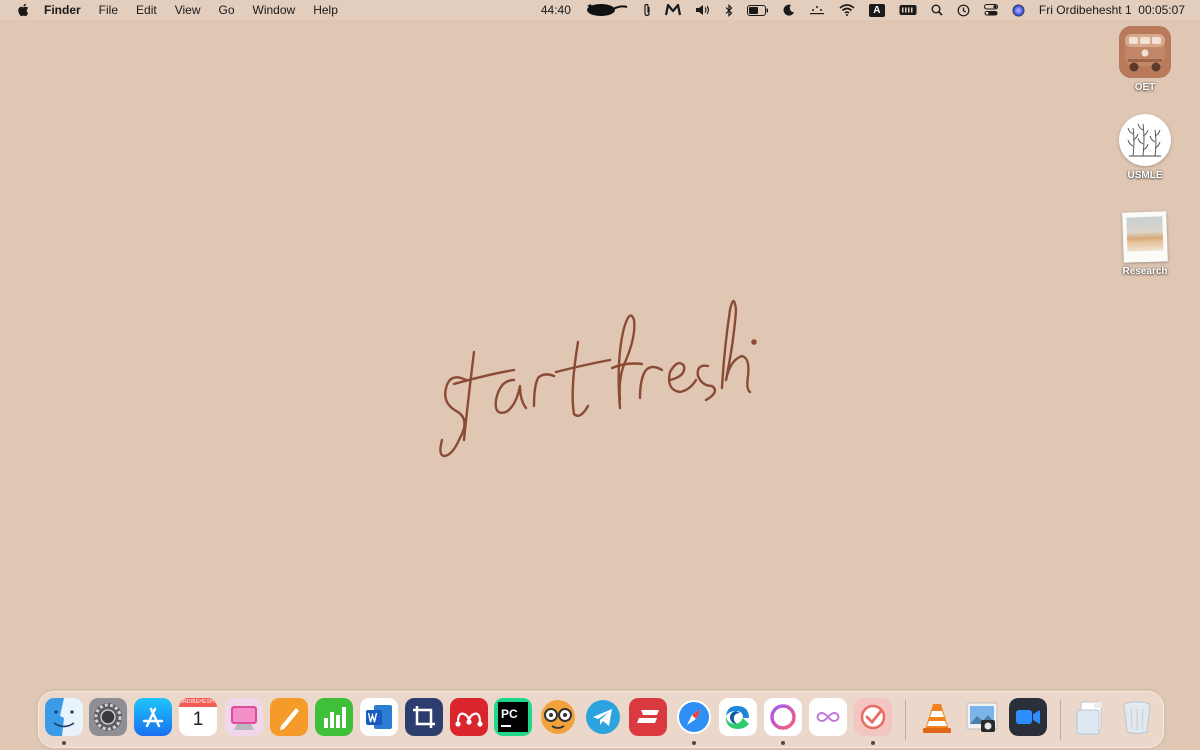 This screenshot has width=1200, height=750. I want to click on dock-trash, so click(1137, 717).